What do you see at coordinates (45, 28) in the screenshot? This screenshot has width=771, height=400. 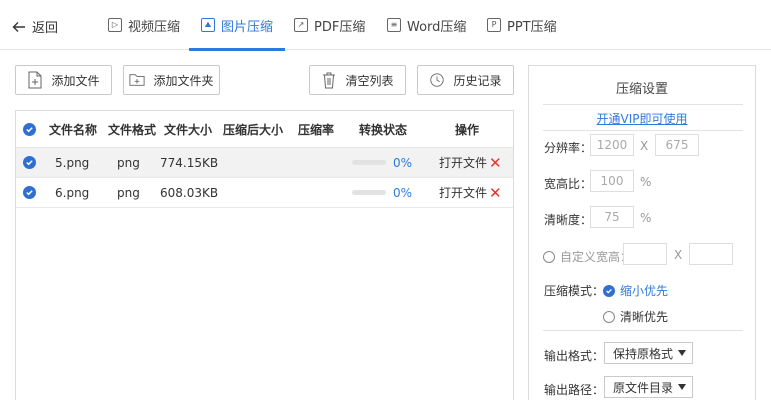 I see `back-label: 返回` at bounding box center [45, 28].